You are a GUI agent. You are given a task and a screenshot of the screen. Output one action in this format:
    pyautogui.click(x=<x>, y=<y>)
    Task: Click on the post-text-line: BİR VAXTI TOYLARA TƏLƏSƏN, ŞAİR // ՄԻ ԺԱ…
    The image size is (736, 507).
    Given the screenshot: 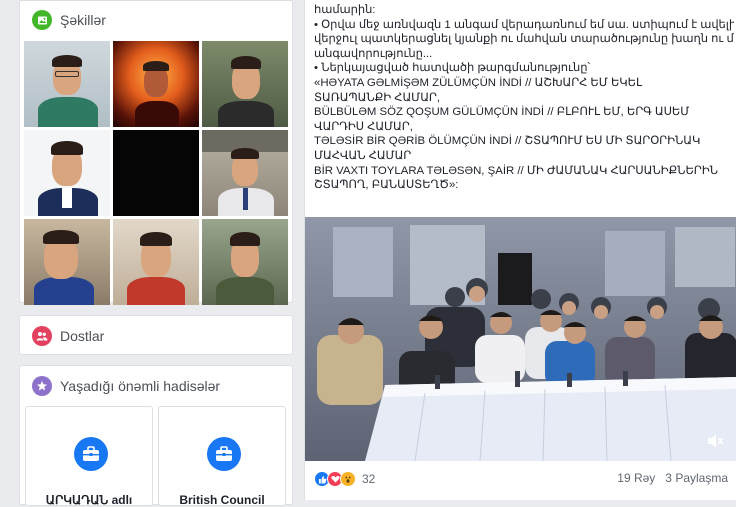 What is the action you would take?
    pyautogui.click(x=516, y=170)
    